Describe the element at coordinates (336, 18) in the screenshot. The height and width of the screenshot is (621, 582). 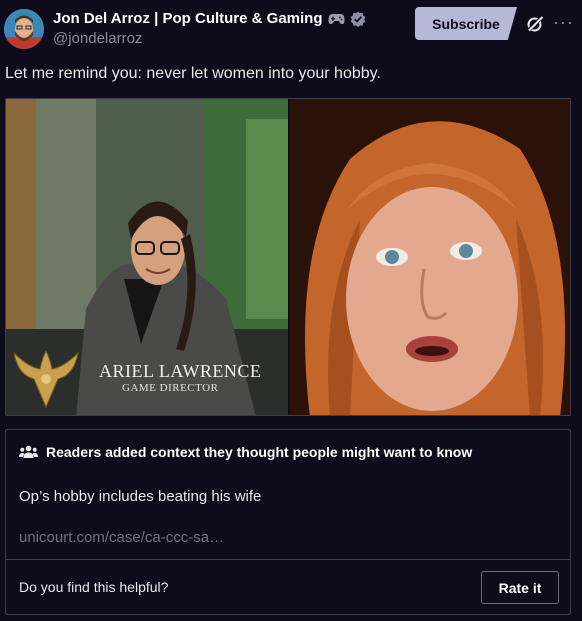
I see `game-controller-icon` at that location.